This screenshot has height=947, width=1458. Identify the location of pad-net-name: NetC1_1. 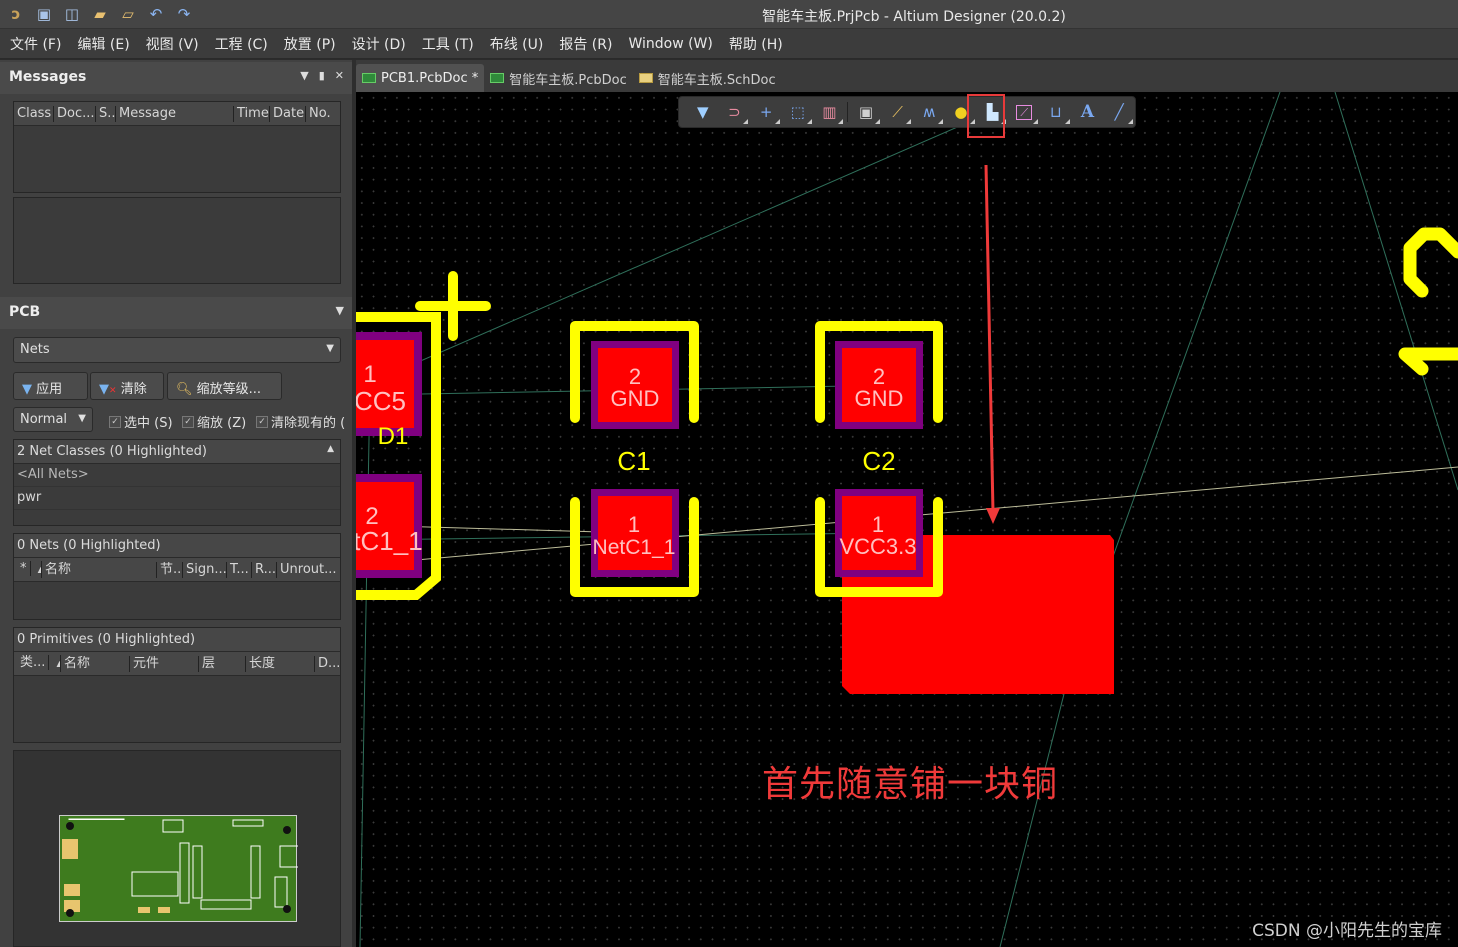
(634, 547).